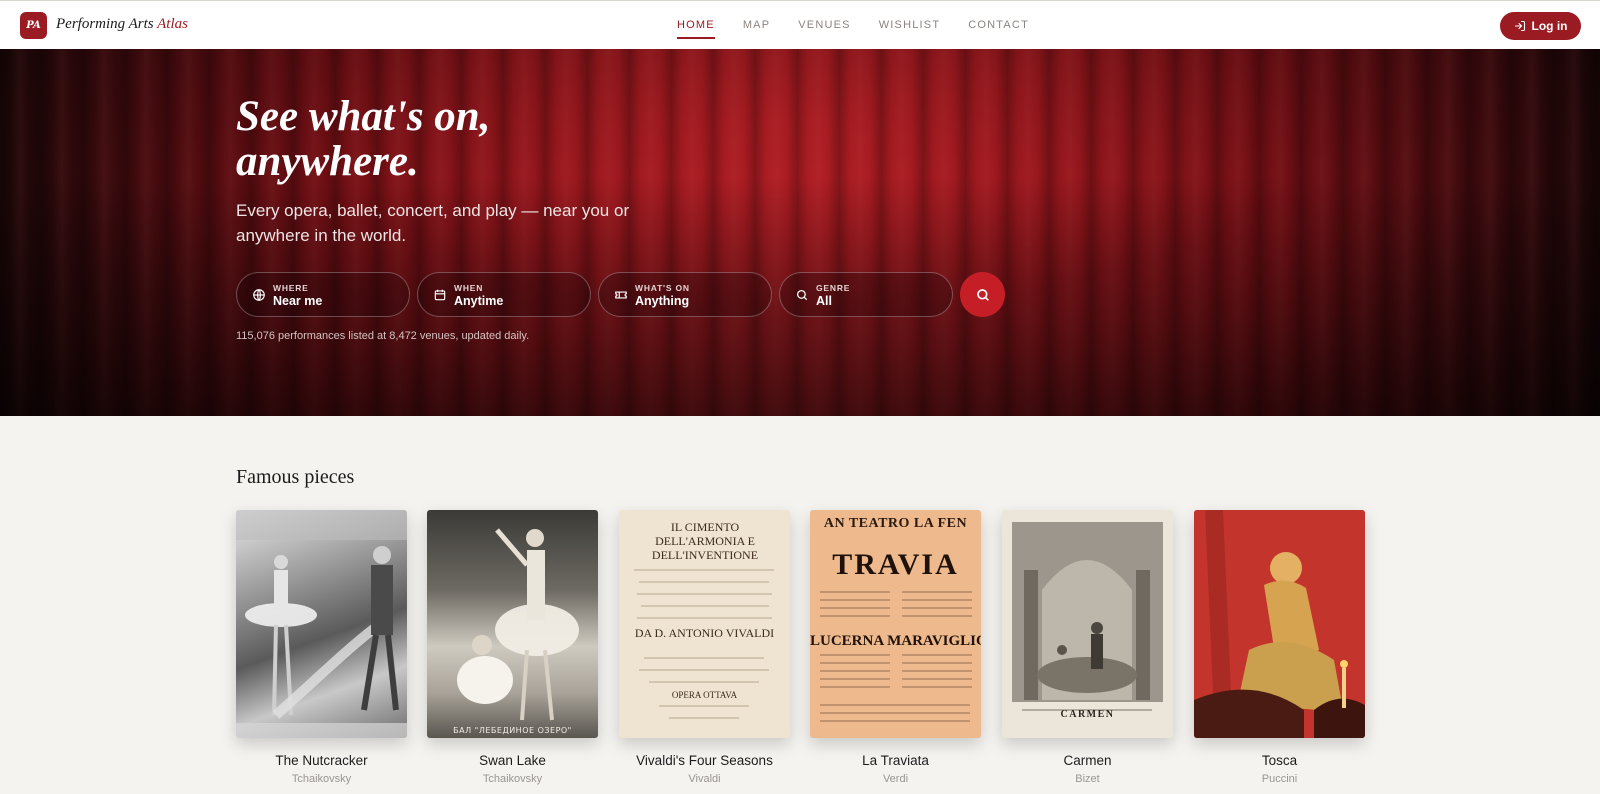  What do you see at coordinates (440, 295) in the screenshot?
I see `calendar-icon` at bounding box center [440, 295].